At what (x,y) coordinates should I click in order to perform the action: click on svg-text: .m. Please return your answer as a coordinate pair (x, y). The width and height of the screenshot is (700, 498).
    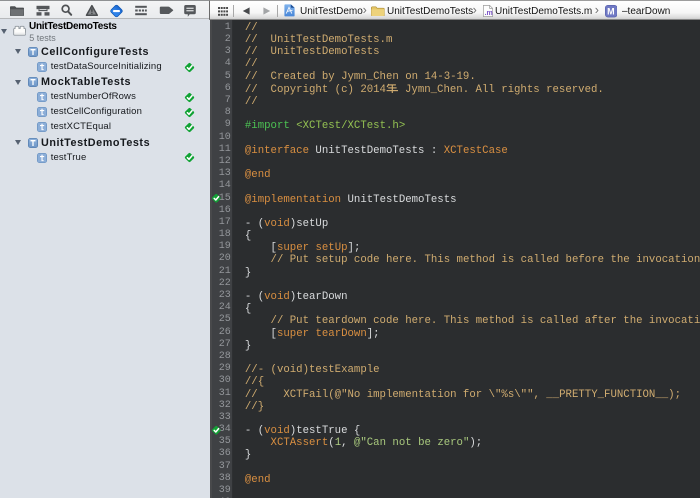
    Looking at the image, I should click on (488, 13).